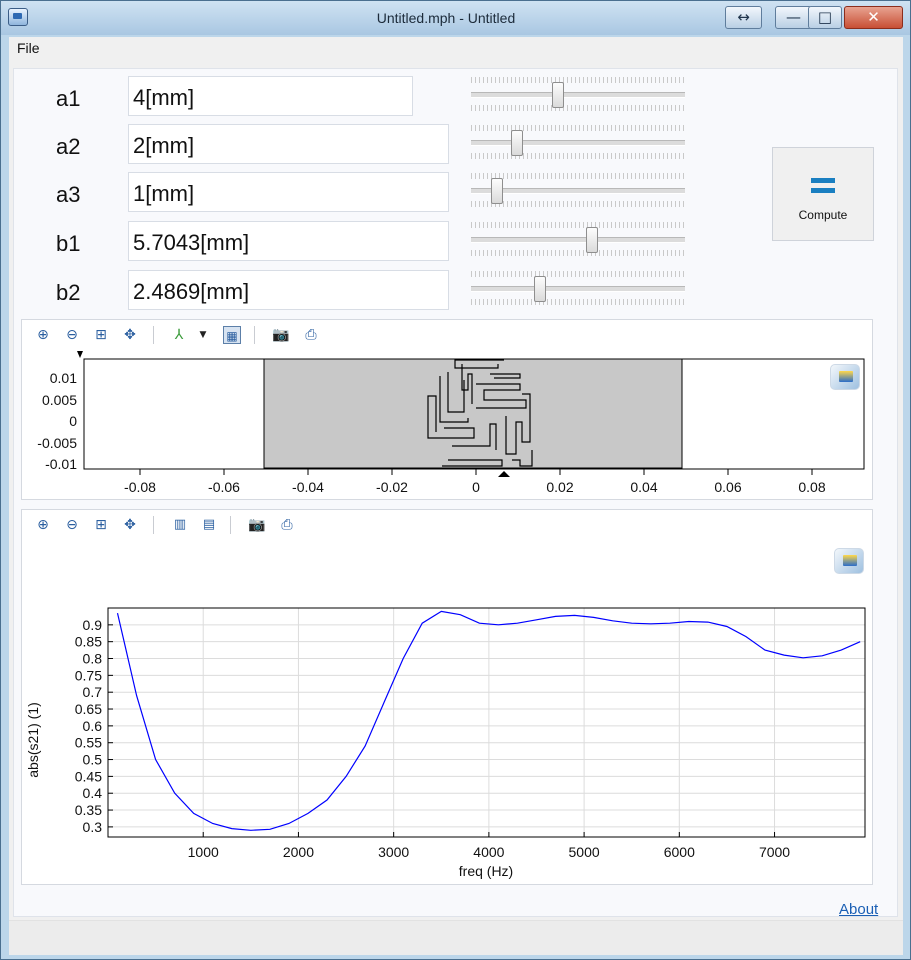  Describe the element at coordinates (88, 743) in the screenshot. I see `y-tick-label: 0.55` at that location.